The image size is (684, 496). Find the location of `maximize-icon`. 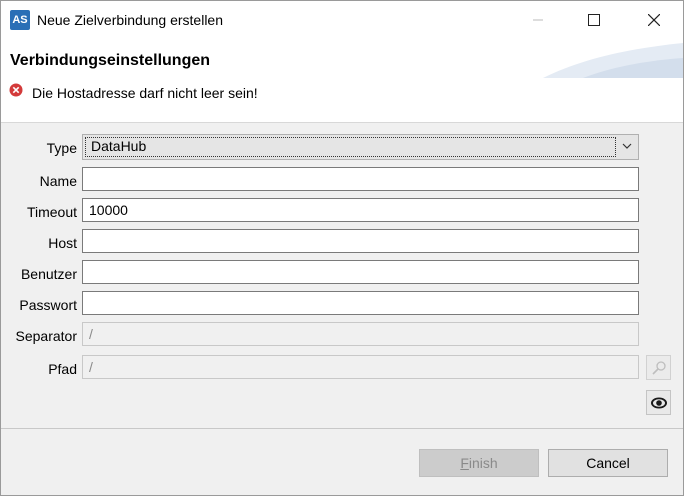

maximize-icon is located at coordinates (594, 19).